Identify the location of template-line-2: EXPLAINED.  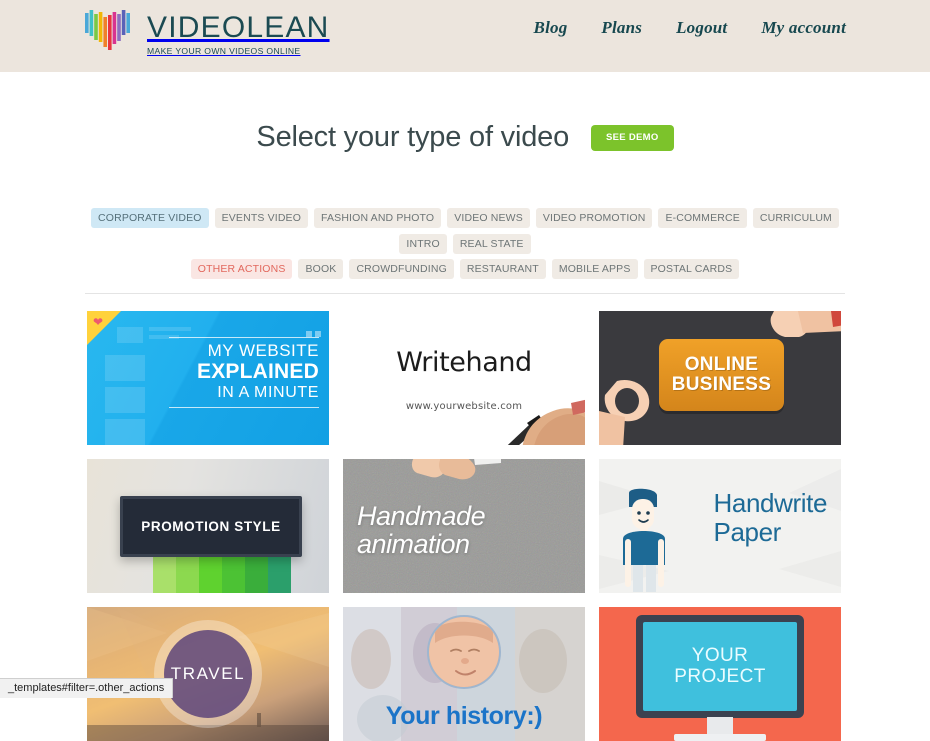
(258, 372).